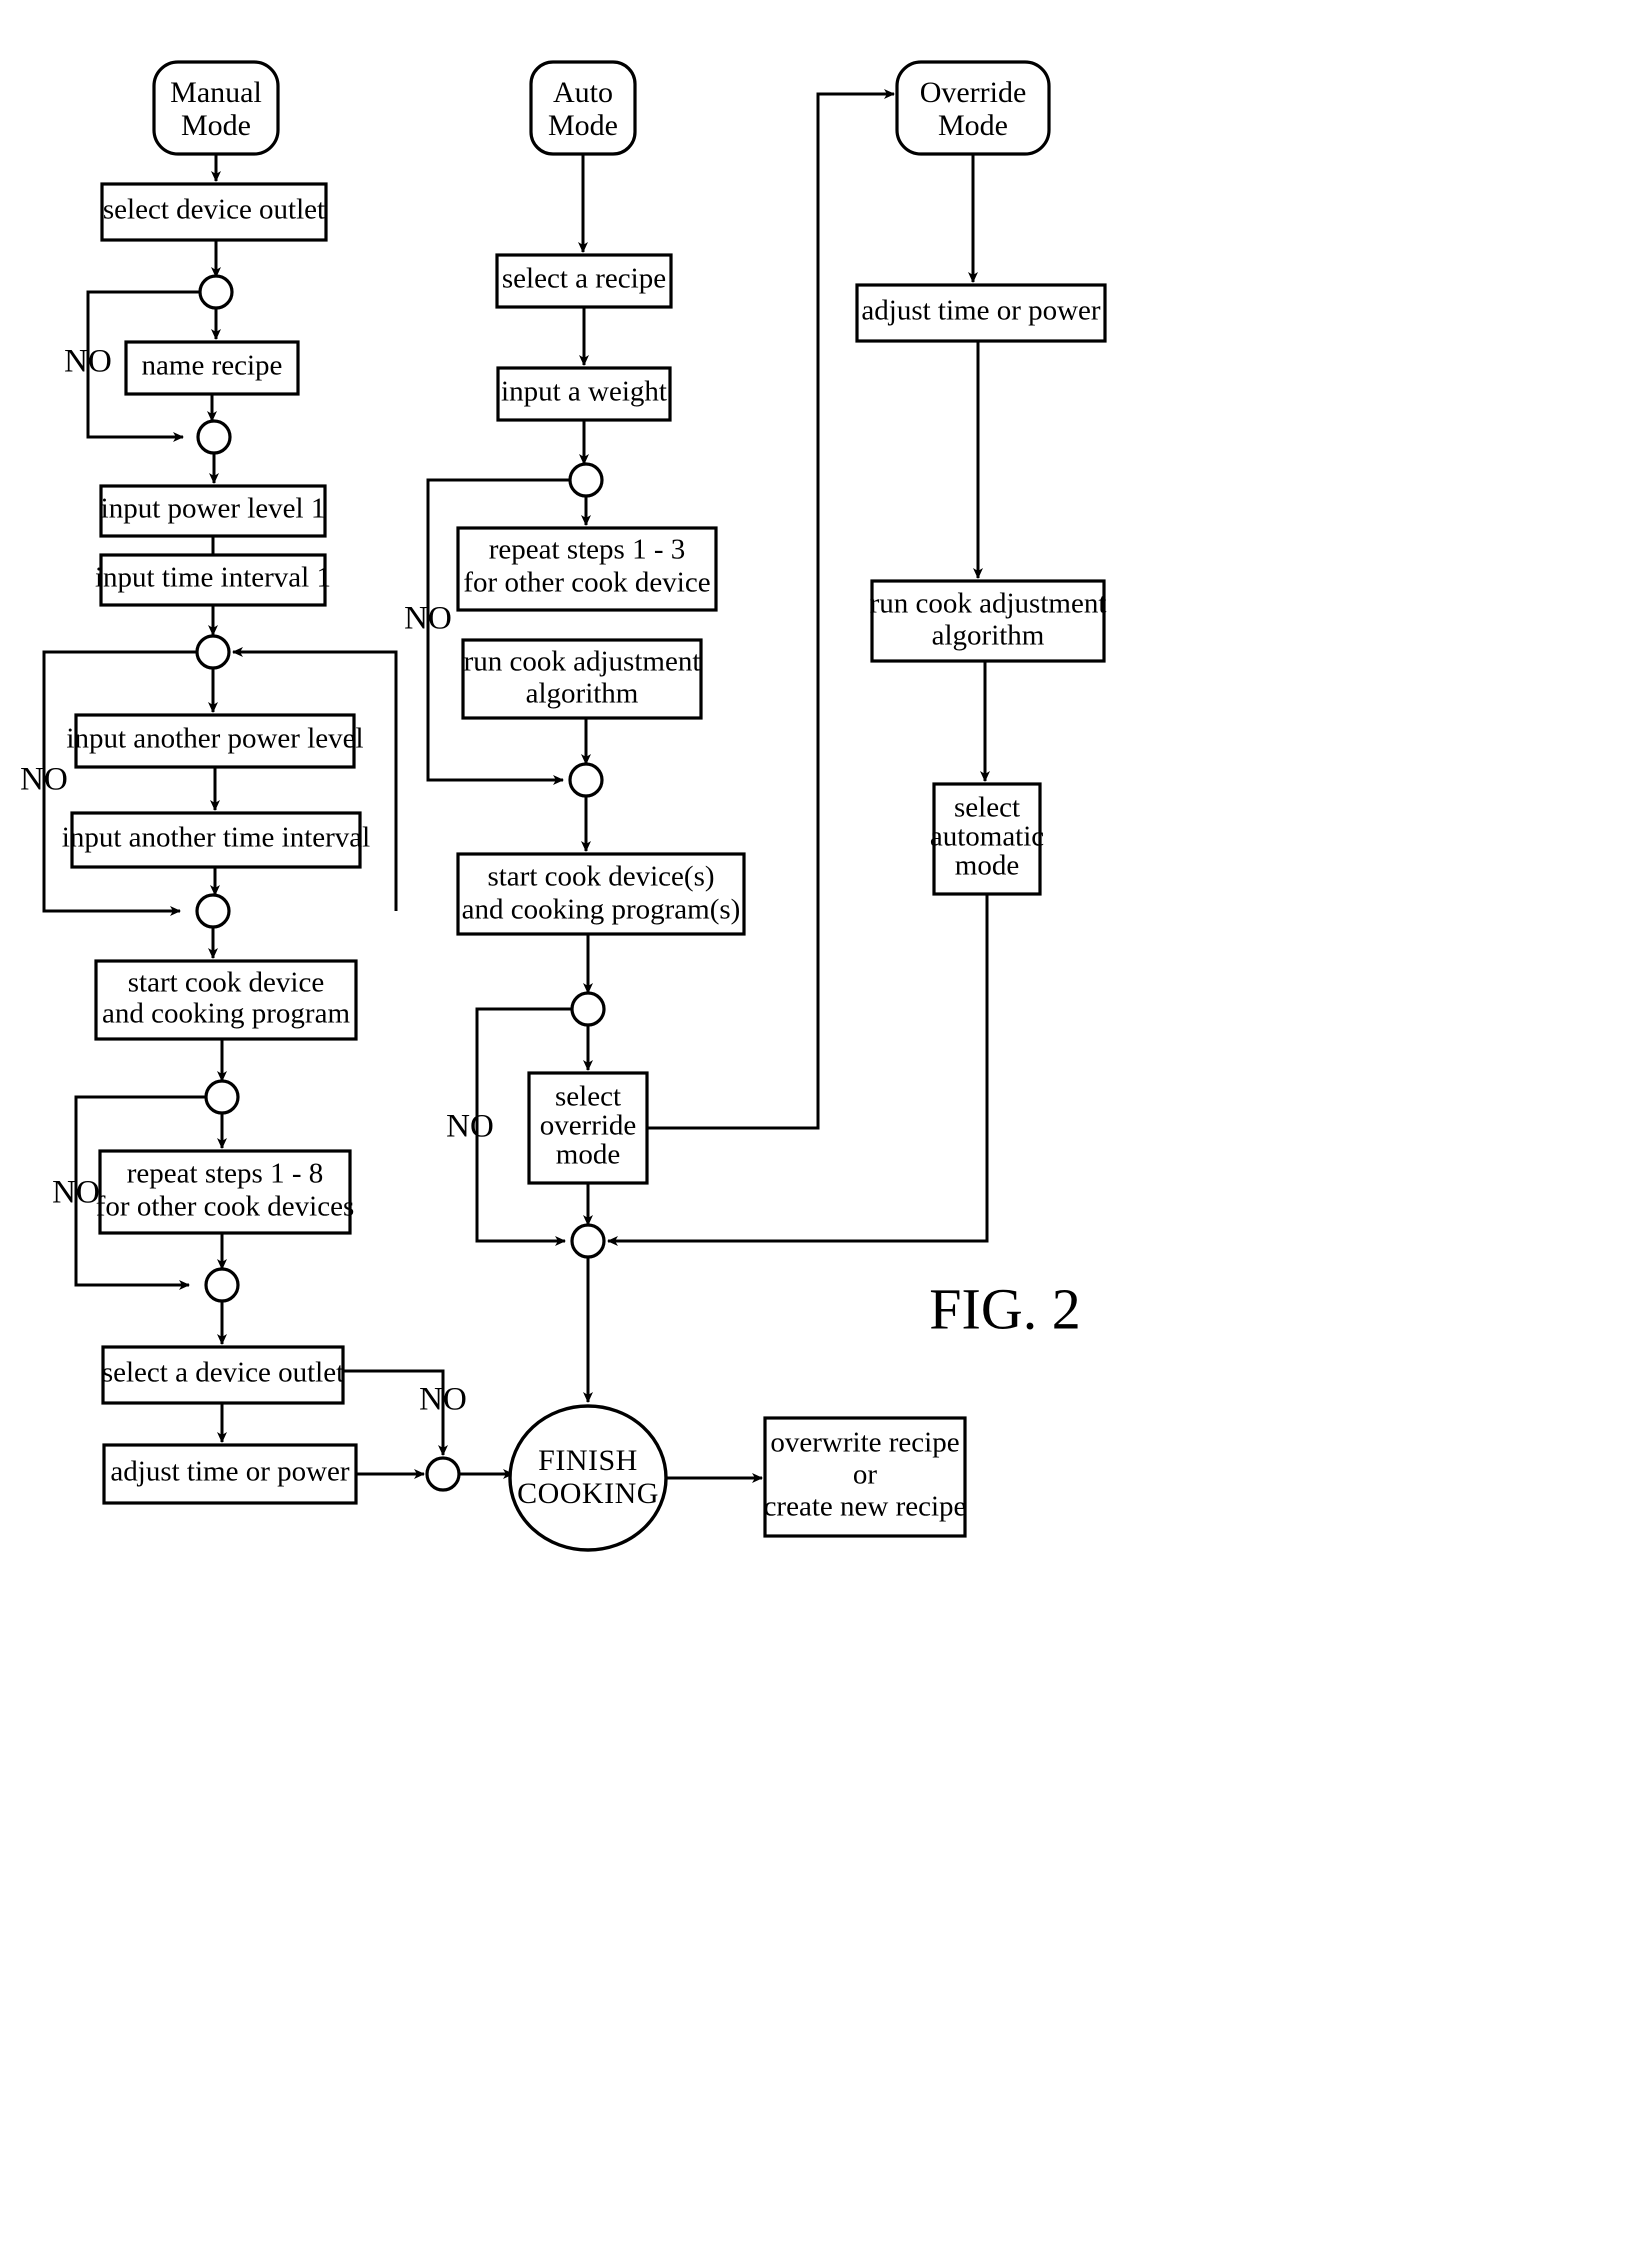  What do you see at coordinates (588, 1460) in the screenshot?
I see `label-finish-line1: FINISH` at bounding box center [588, 1460].